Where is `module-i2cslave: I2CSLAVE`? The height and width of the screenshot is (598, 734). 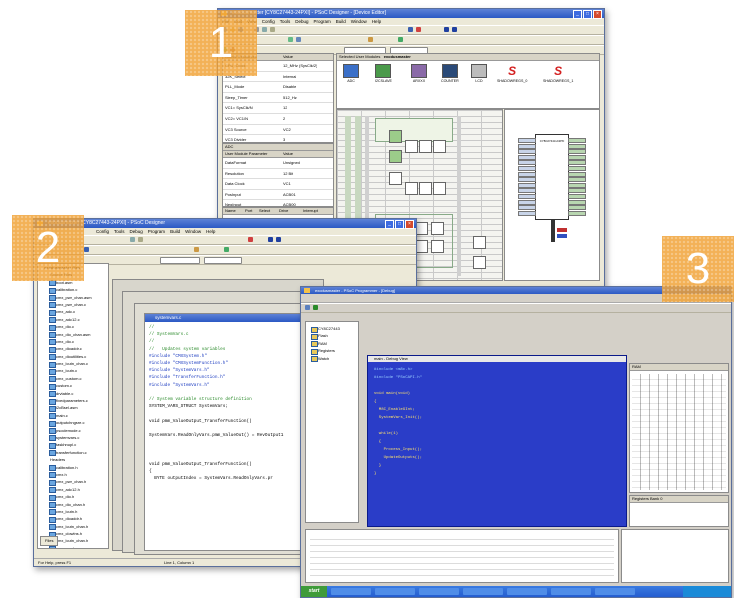
module-i2cslave: I2CSLAVE is located at coordinates (383, 73).